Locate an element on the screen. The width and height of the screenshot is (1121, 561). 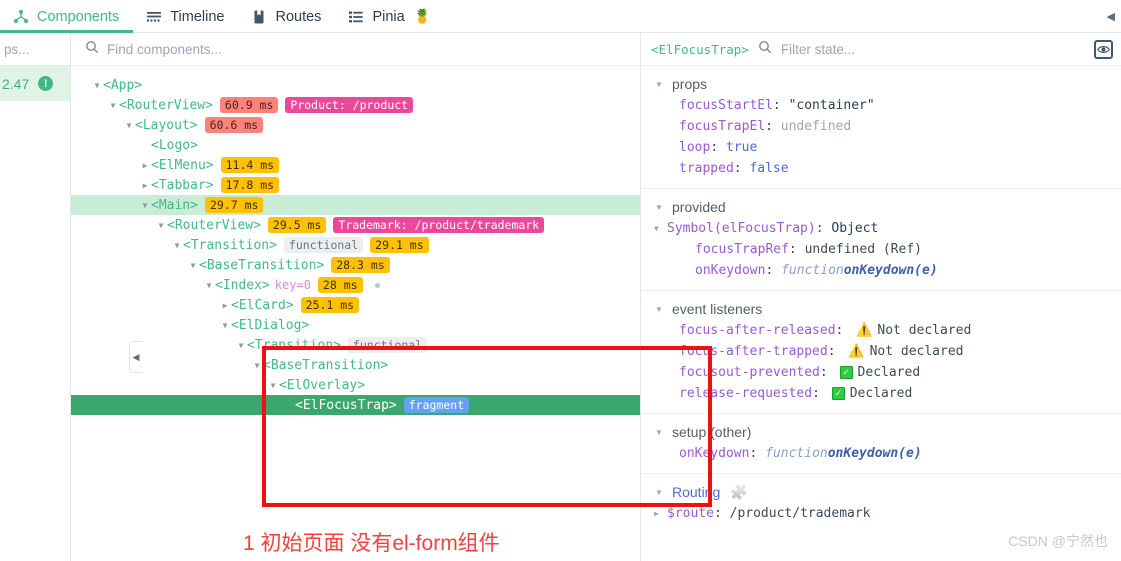
tree-node: ▶ <ElCard> 25.1 ms is located at coordinates (355, 305).